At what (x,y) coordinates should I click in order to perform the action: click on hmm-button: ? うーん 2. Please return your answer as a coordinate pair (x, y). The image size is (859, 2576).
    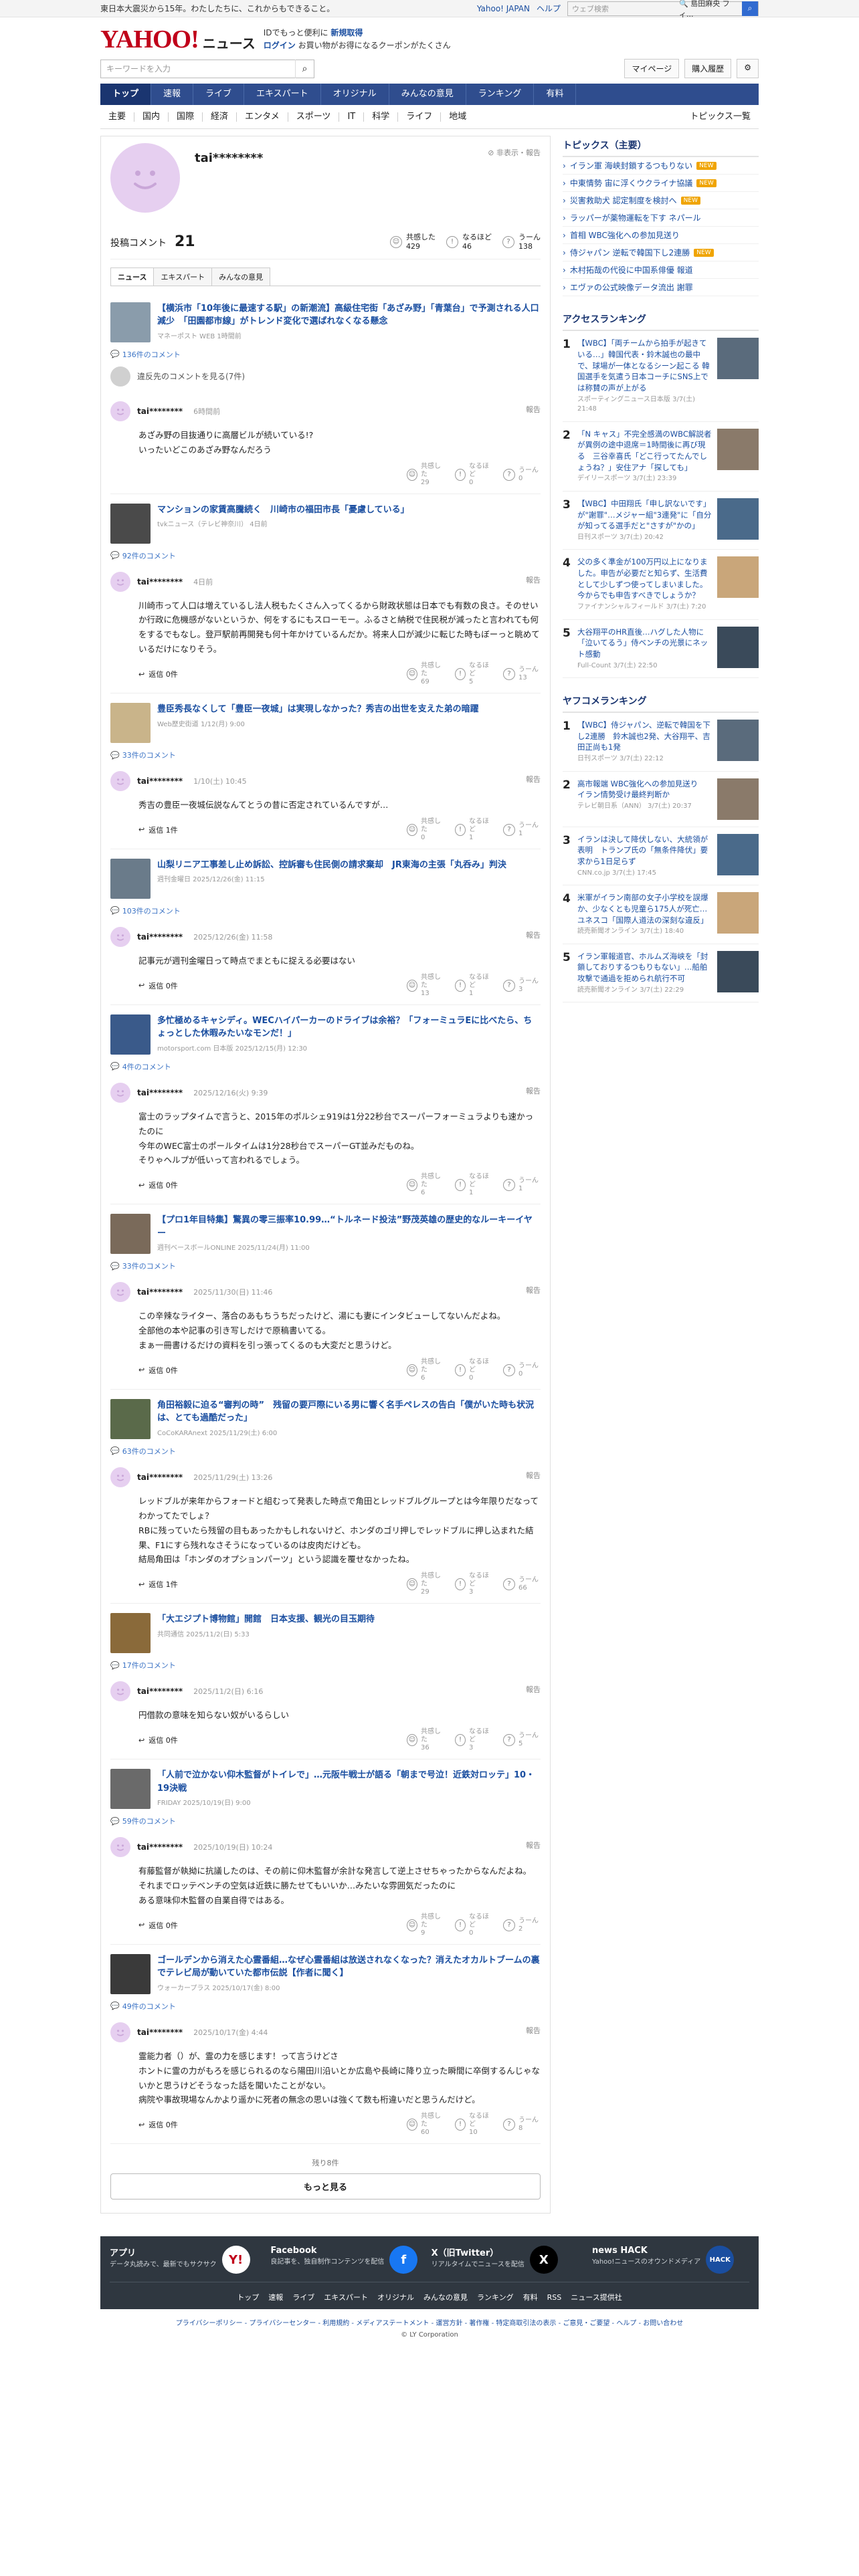
    Looking at the image, I should click on (522, 1925).